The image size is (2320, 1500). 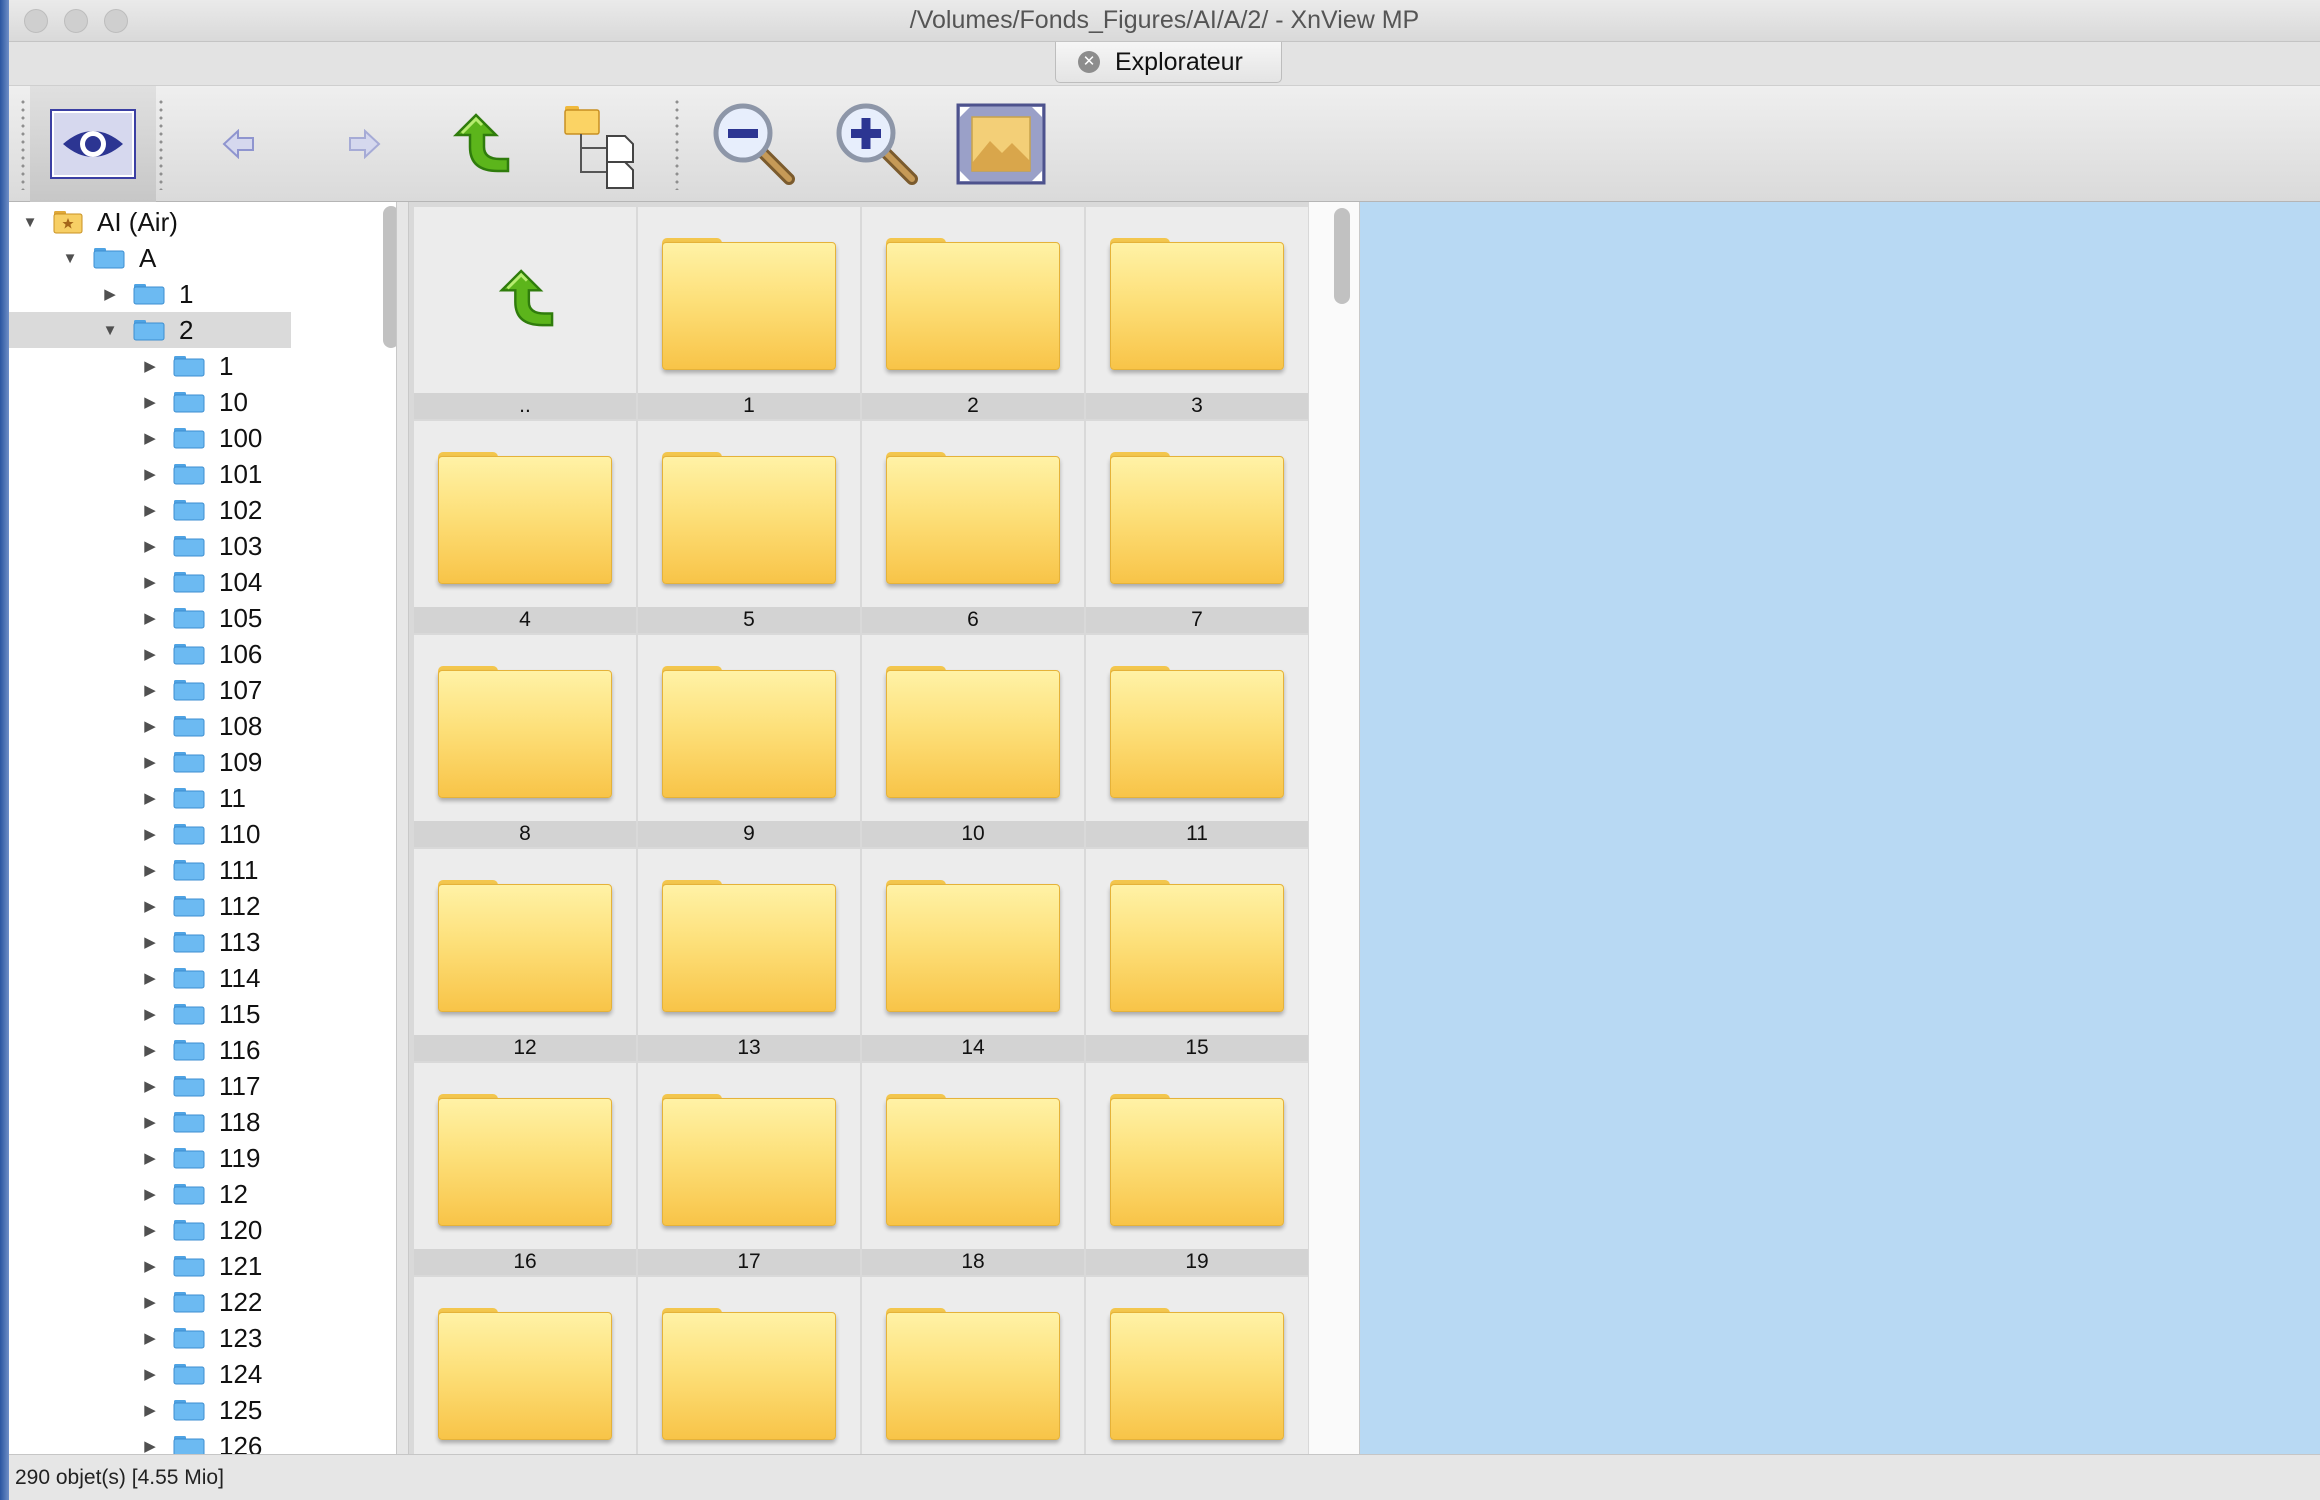 I want to click on tree-item: ▶ 113, so click(x=199, y=942).